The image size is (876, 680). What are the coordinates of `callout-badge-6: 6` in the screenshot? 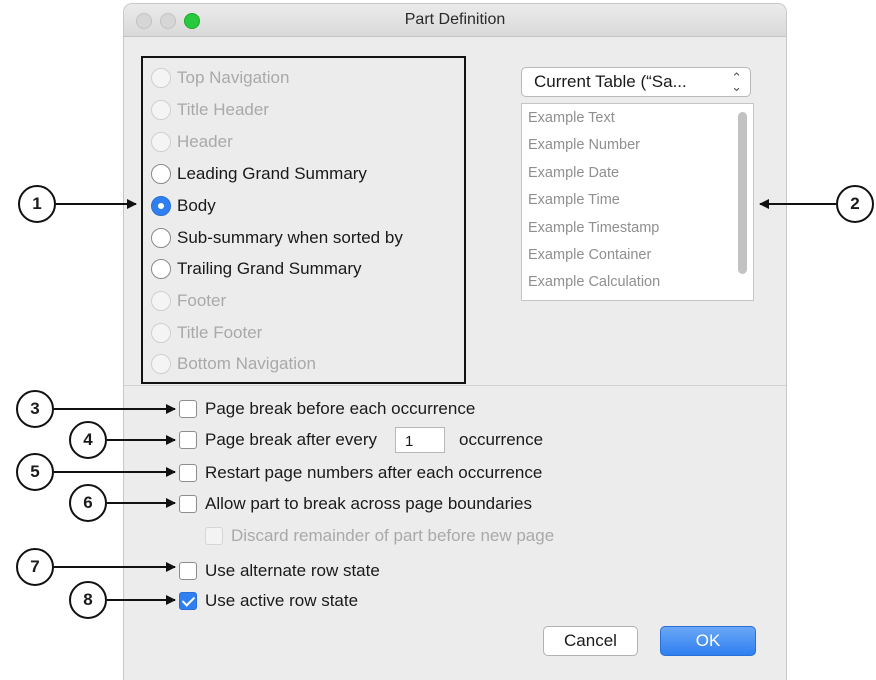 It's located at (88, 503).